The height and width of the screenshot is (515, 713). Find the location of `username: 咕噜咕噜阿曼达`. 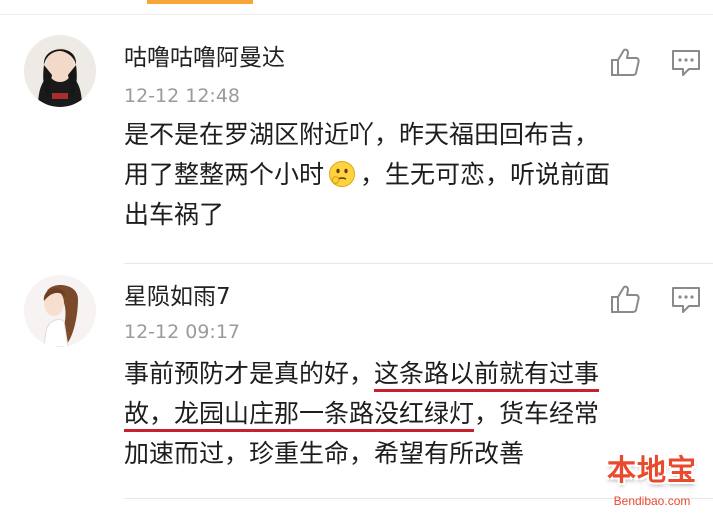

username: 咕噜咕噜阿曼达 is located at coordinates (204, 58).